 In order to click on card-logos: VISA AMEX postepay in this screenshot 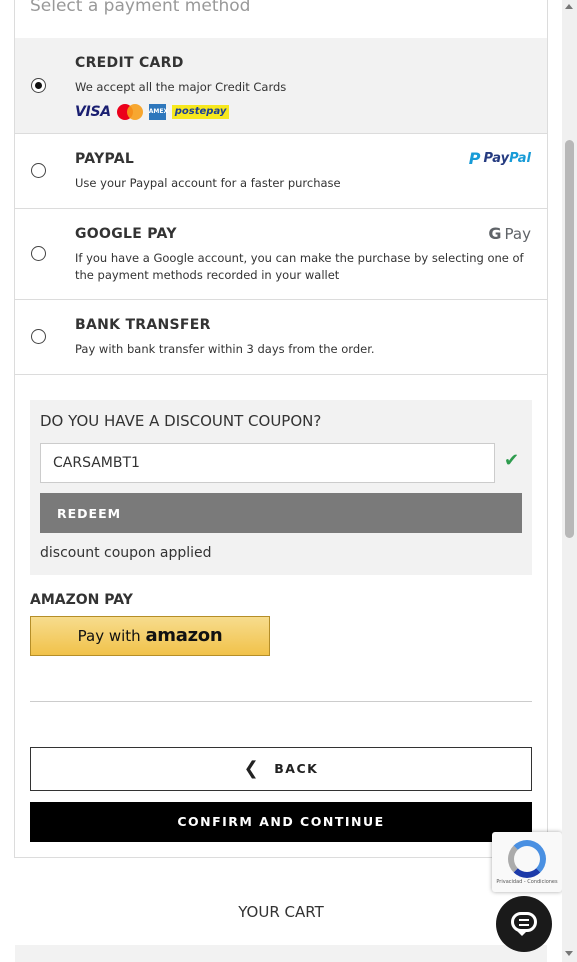, I will do `click(152, 112)`.